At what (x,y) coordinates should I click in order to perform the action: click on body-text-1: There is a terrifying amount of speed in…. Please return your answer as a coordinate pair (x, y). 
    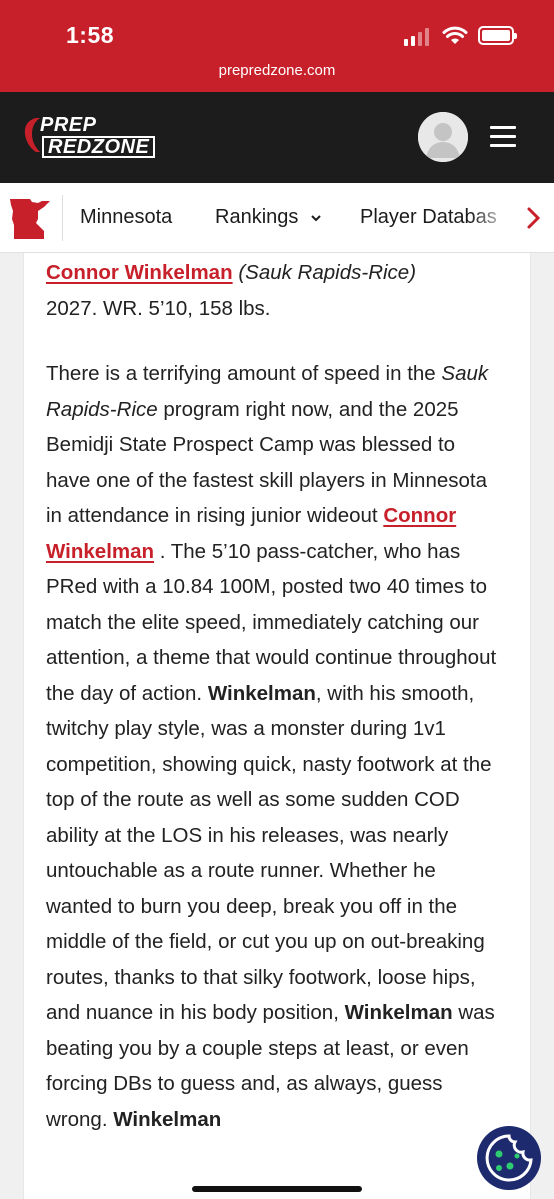
    Looking at the image, I should click on (244, 373).